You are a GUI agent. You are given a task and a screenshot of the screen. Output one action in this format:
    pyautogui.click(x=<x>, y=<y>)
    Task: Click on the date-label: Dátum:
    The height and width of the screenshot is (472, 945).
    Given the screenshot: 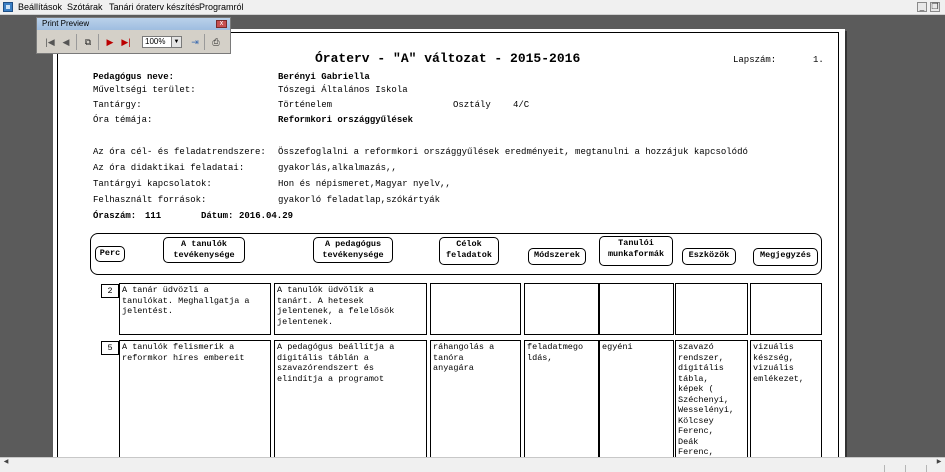 What is the action you would take?
    pyautogui.click(x=217, y=216)
    